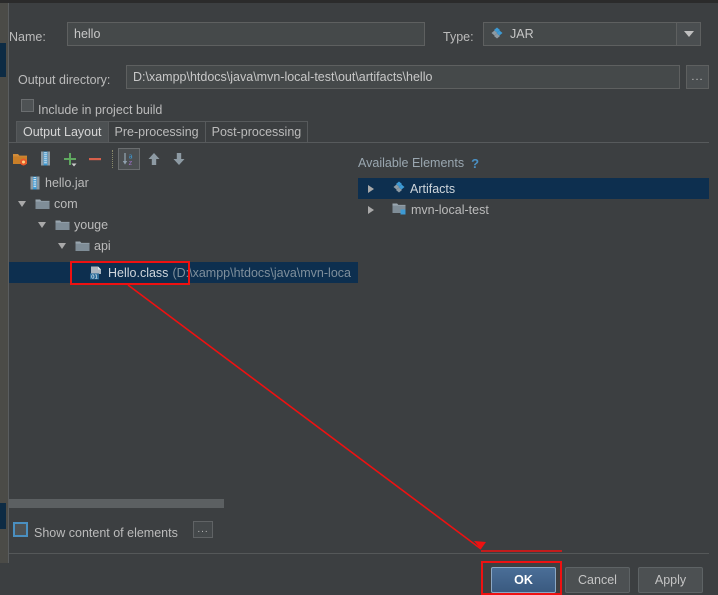  I want to click on type-dropdown: JAR, so click(592, 34).